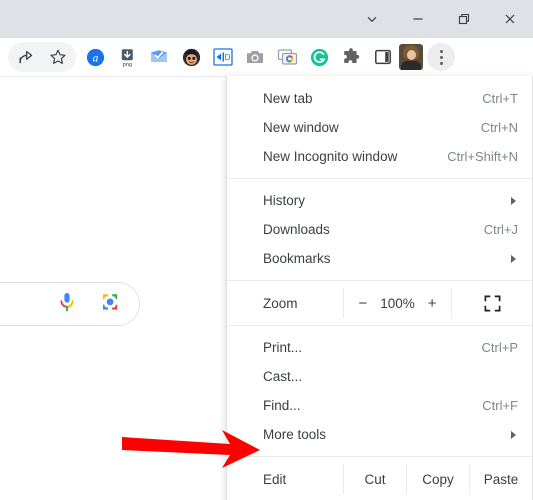 This screenshot has height=500, width=533. What do you see at coordinates (411, 57) in the screenshot?
I see `avatar` at bounding box center [411, 57].